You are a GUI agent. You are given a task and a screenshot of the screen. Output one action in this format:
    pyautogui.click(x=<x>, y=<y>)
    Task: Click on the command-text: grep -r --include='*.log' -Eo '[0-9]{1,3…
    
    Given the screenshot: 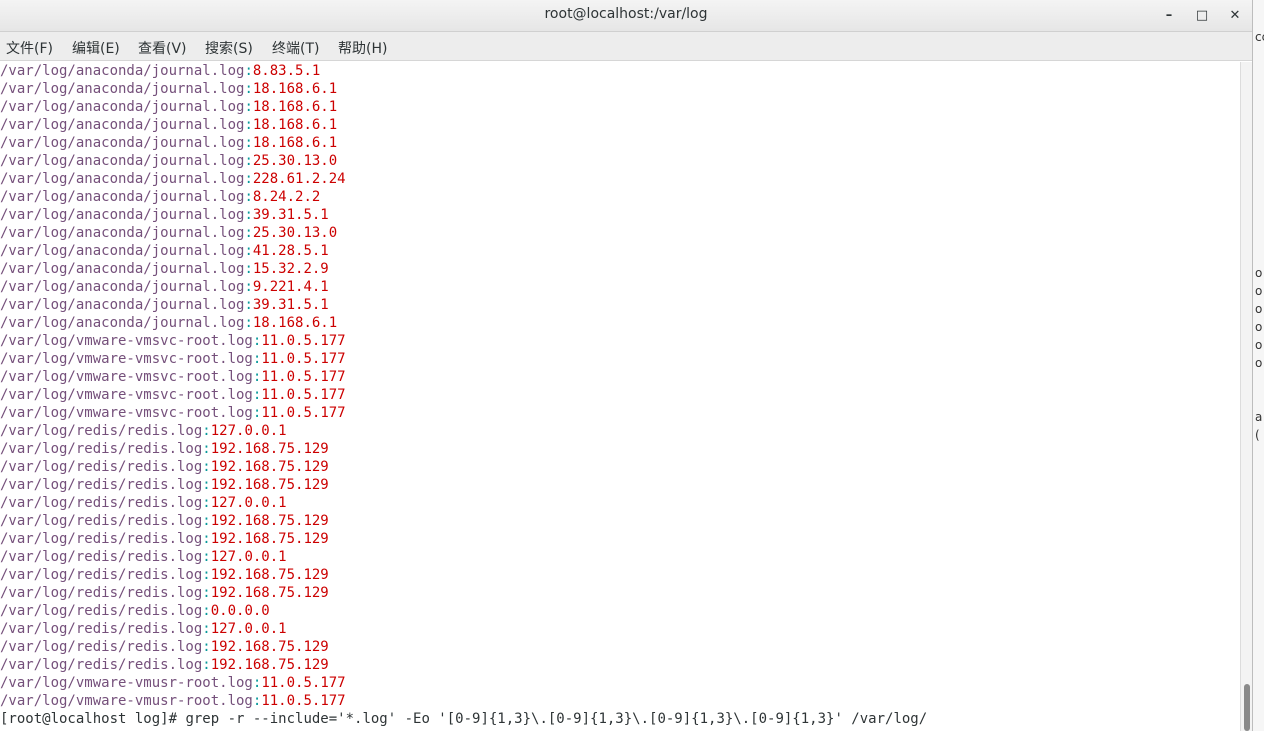 What is the action you would take?
    pyautogui.click(x=556, y=719)
    